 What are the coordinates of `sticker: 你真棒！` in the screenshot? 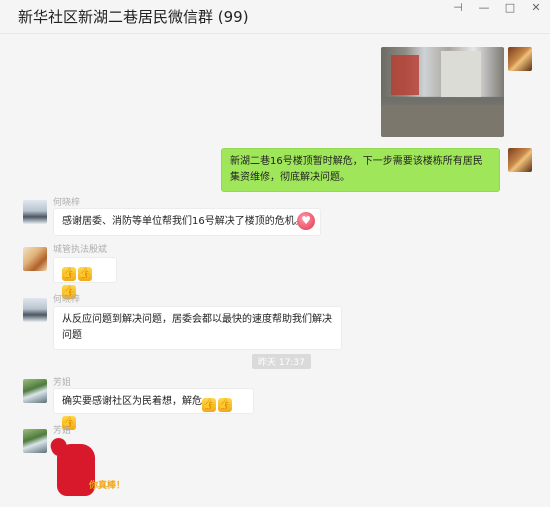 It's located at (89, 469).